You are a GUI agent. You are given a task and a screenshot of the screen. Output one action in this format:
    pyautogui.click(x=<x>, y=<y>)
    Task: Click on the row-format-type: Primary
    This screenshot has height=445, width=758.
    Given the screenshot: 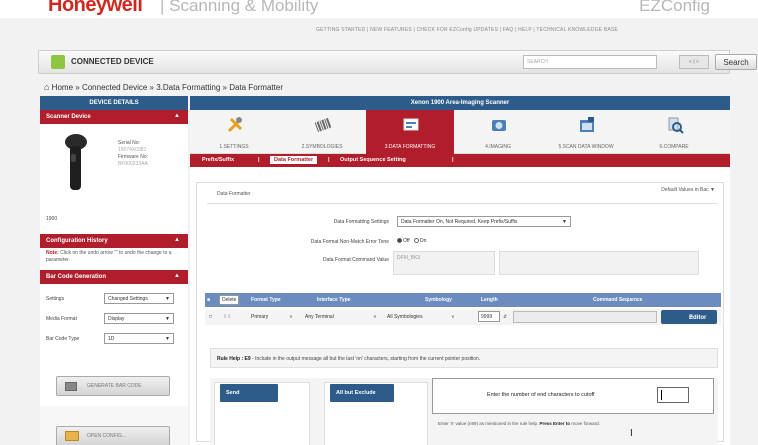 What is the action you would take?
    pyautogui.click(x=259, y=317)
    